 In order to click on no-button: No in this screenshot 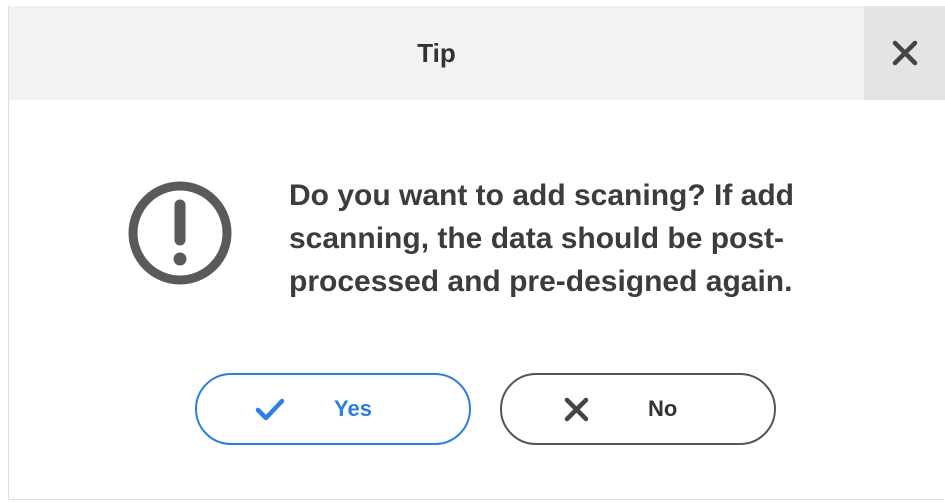, I will do `click(638, 409)`.